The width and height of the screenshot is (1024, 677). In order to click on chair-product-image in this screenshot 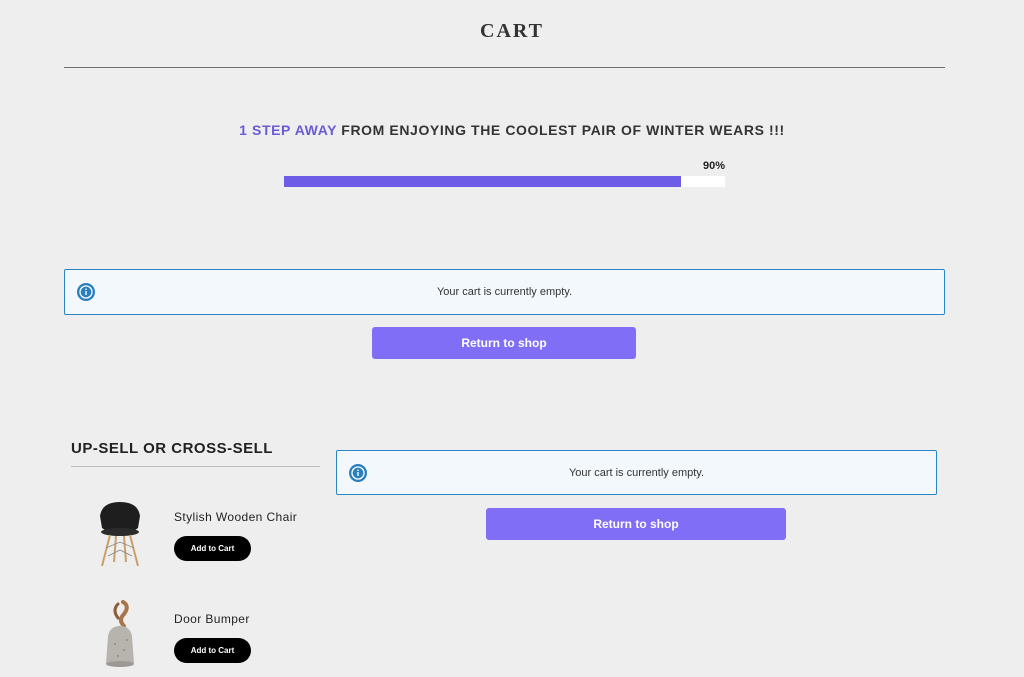, I will do `click(120, 533)`.